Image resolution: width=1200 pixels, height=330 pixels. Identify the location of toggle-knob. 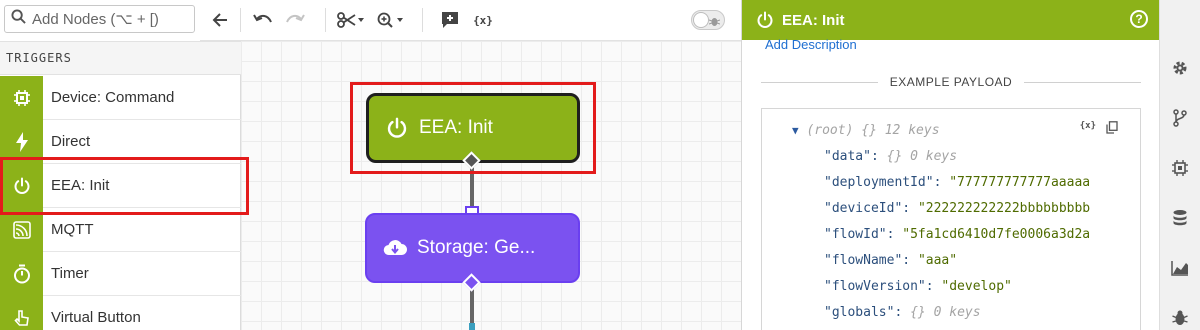
(701, 20).